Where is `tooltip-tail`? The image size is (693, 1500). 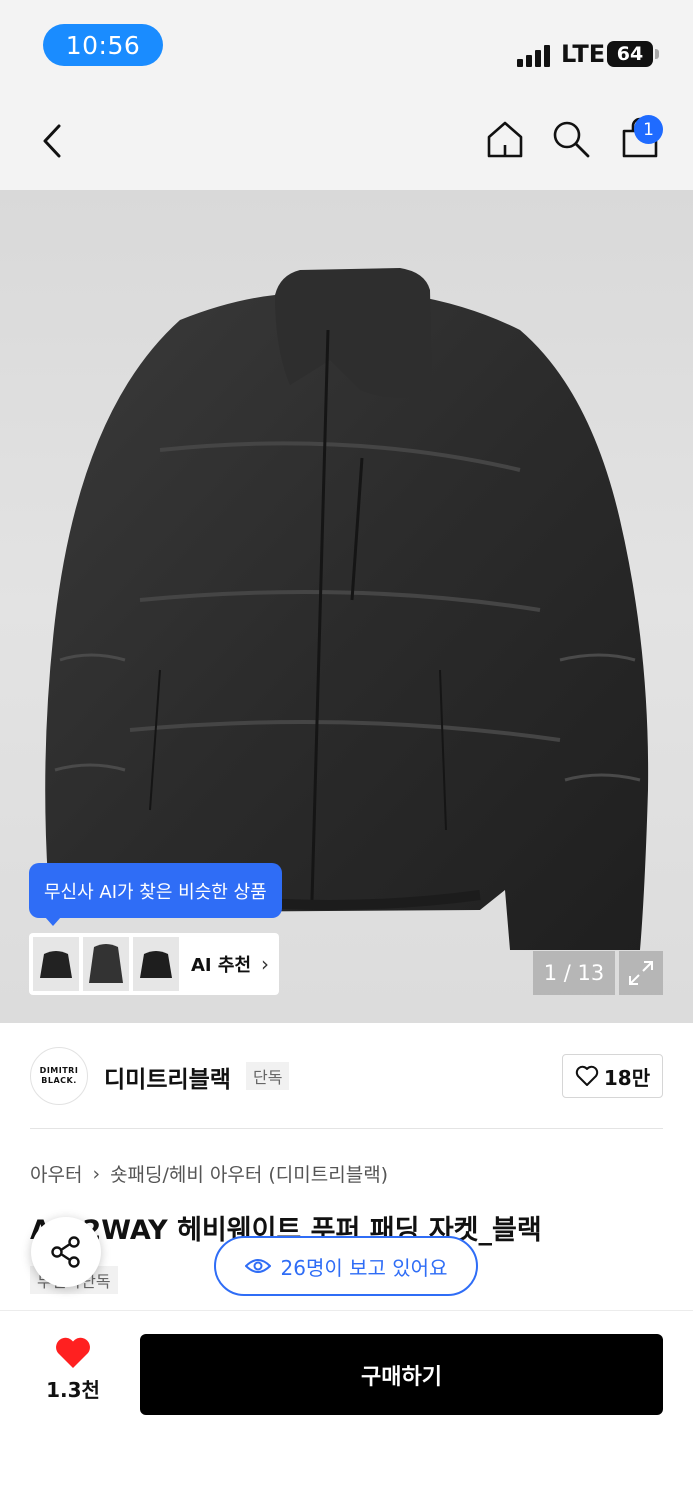
tooltip-tail is located at coordinates (53, 921).